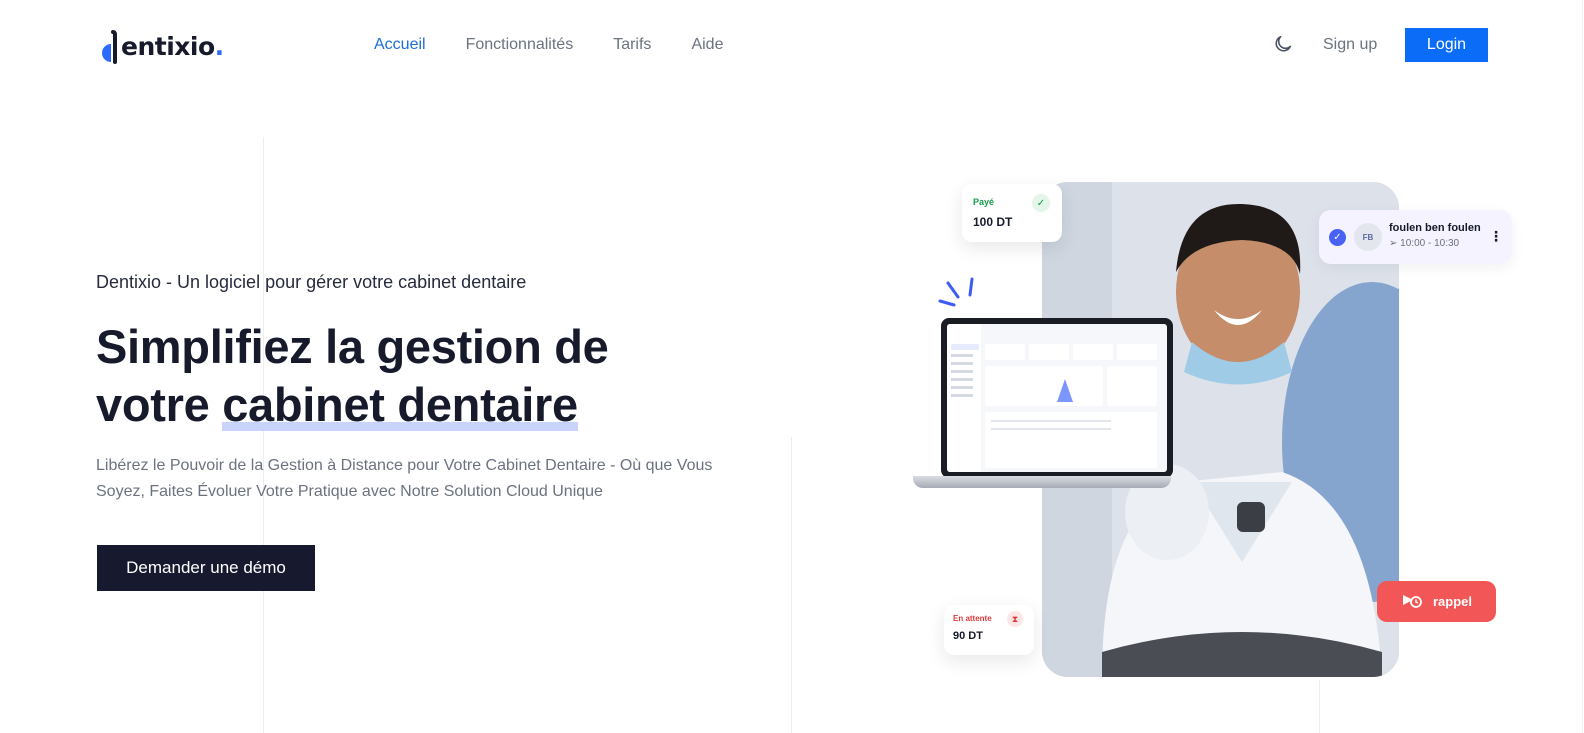  Describe the element at coordinates (1415, 237) in the screenshot. I see `appointment-card: ✓ FB foulen ben foulen ➢ 10:00 - 10:30 ⋮` at that location.